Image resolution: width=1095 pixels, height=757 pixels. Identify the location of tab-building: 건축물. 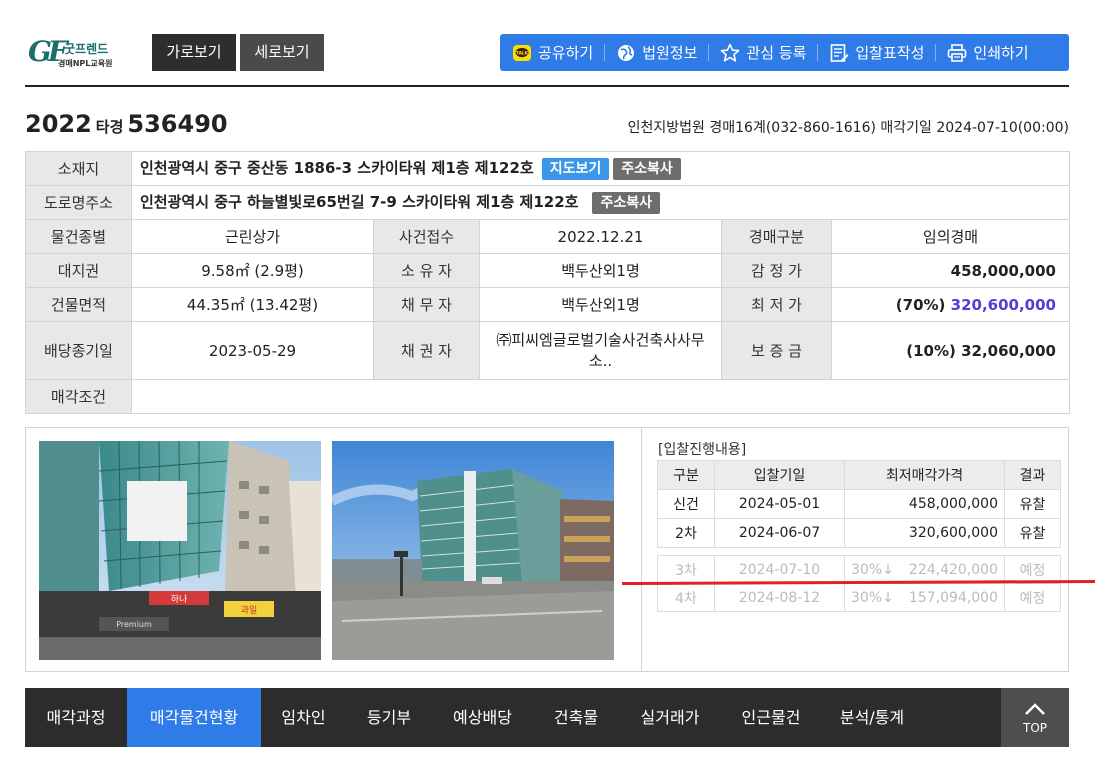
(576, 717).